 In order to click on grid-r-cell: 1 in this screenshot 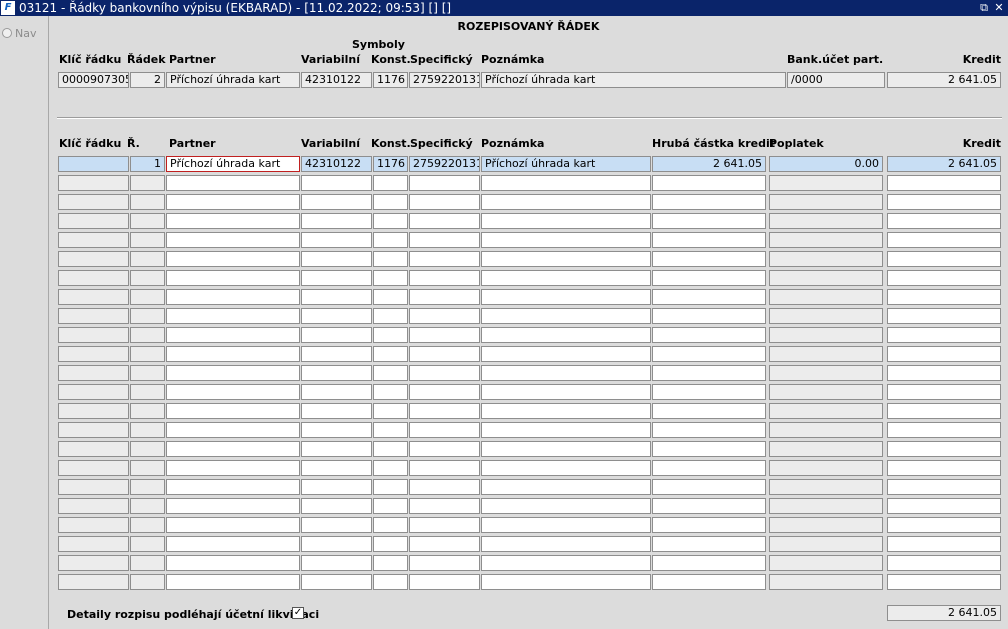, I will do `click(147, 164)`.